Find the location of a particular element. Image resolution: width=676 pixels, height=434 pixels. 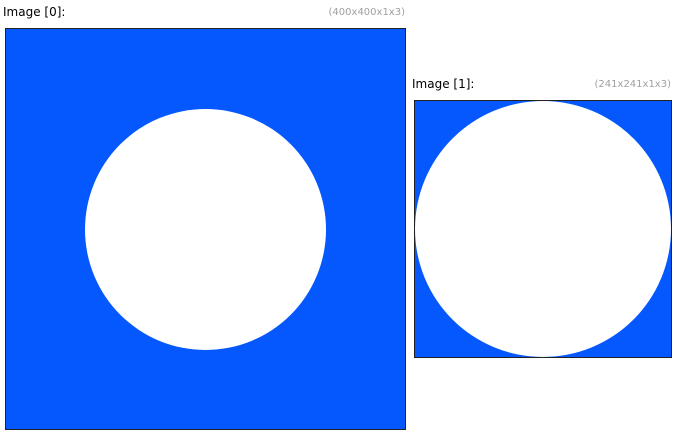

image-title: Image [1]: is located at coordinates (443, 84).